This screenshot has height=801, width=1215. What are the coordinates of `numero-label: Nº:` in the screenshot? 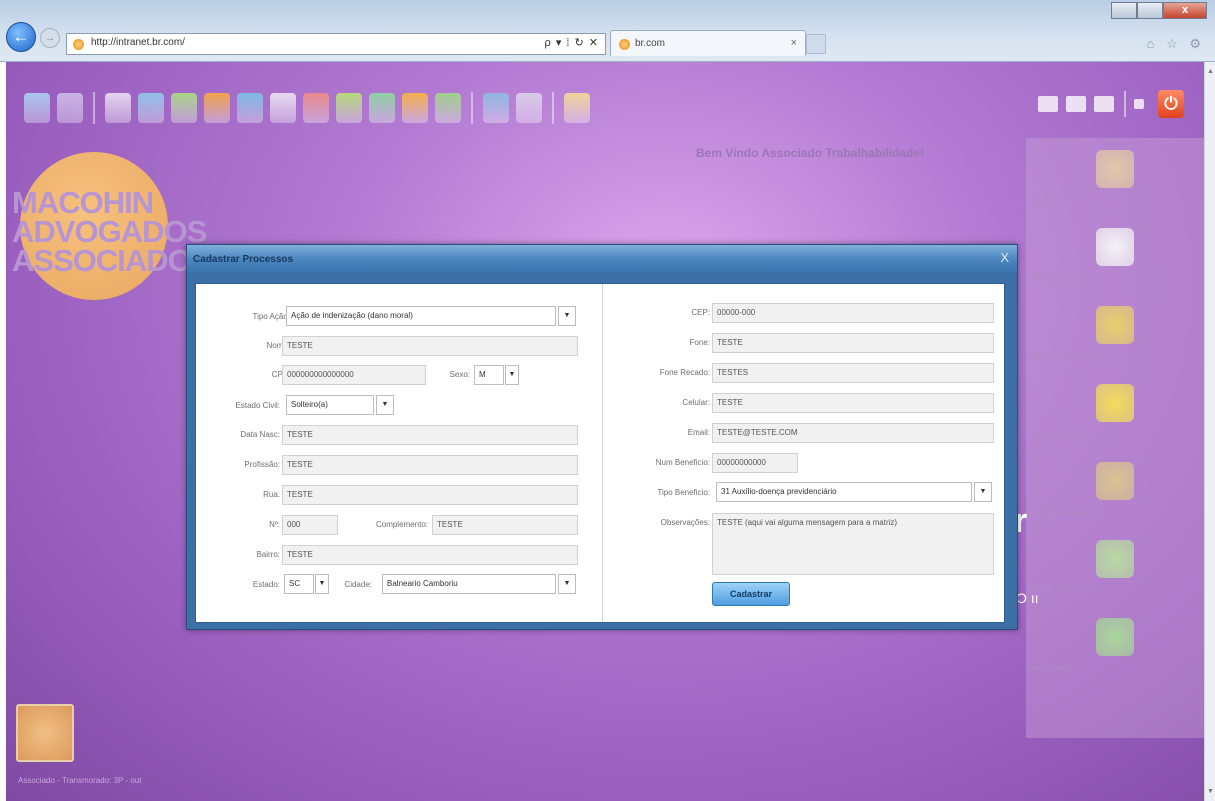 It's located at (274, 524).